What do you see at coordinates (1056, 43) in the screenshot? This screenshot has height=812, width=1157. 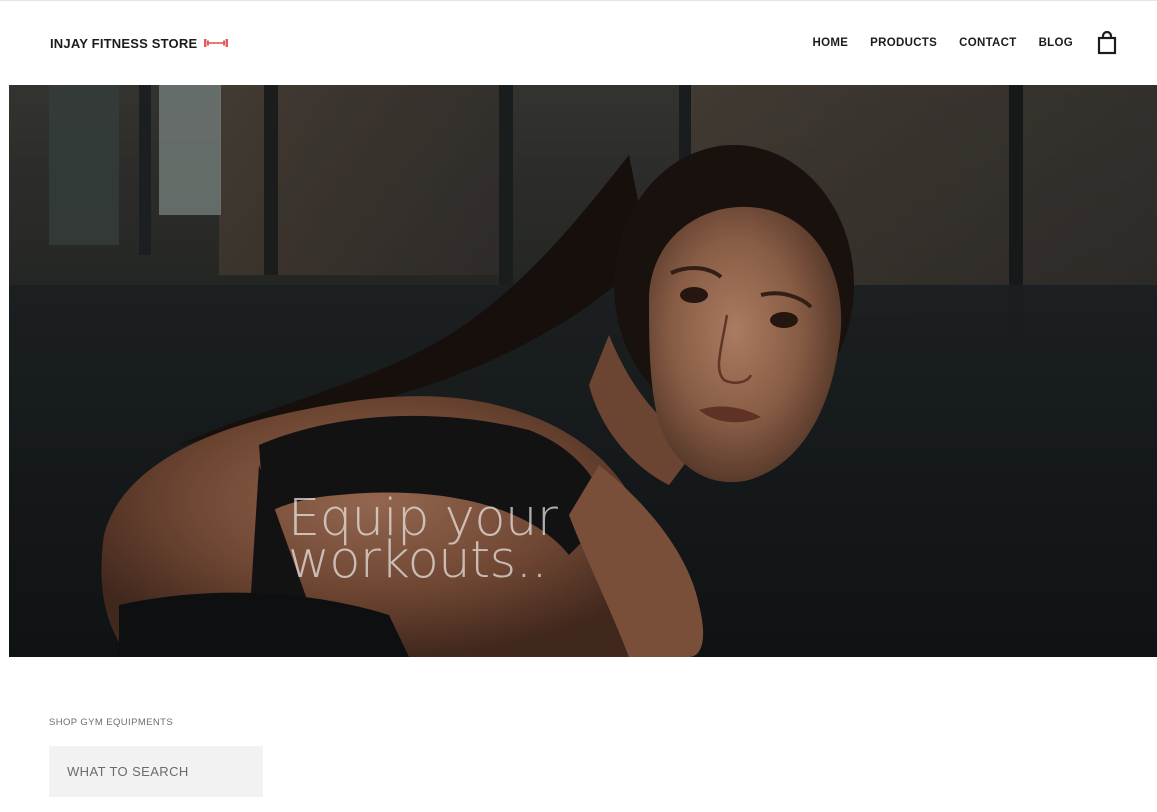 I see `nav-blog-link: BLOG` at bounding box center [1056, 43].